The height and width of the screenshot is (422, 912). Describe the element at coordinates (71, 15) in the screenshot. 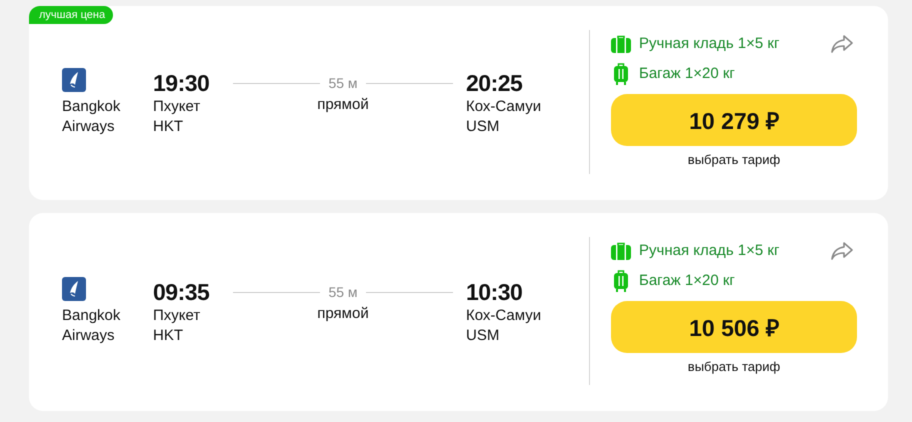

I see `best-price-badge: лучшая цена` at that location.